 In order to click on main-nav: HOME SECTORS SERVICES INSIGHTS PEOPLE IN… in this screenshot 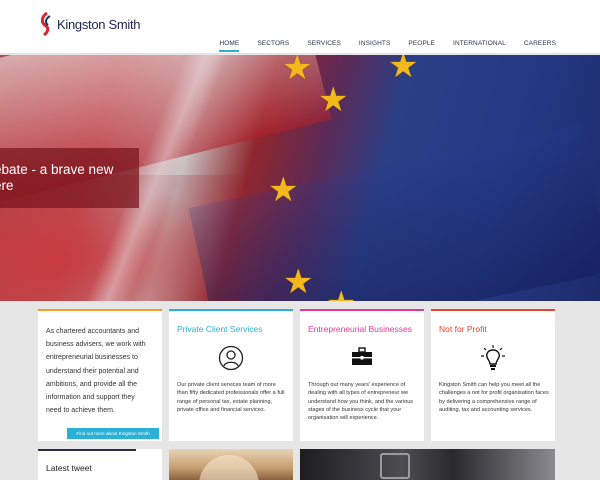, I will do `click(378, 45)`.